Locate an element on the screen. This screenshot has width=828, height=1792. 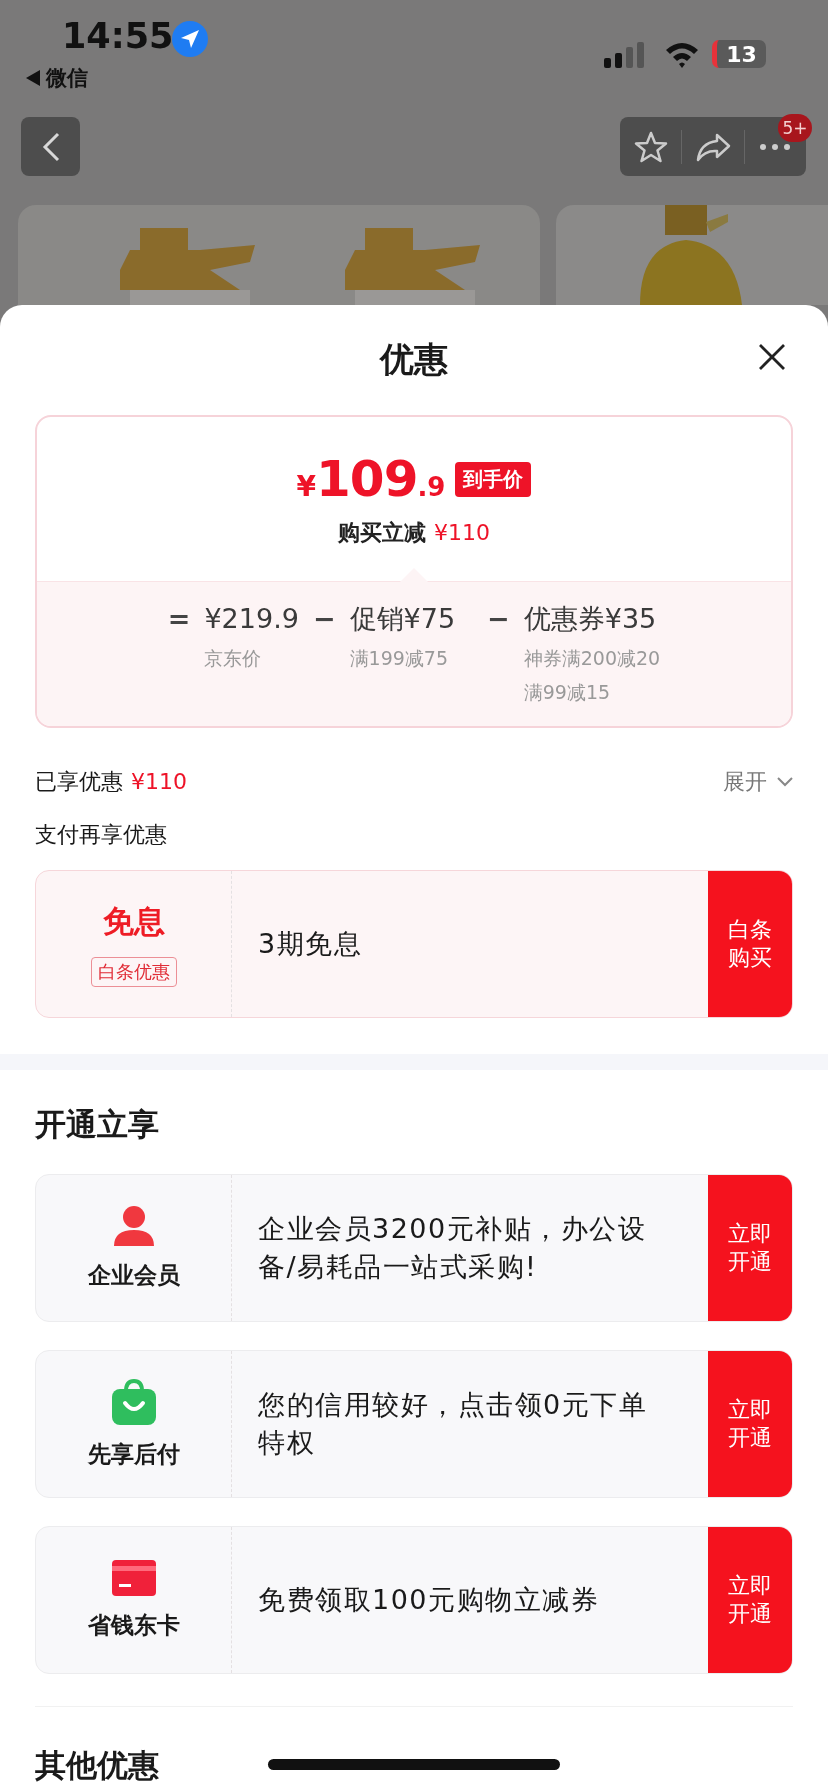
chevron-left-icon is located at coordinates (50, 146).